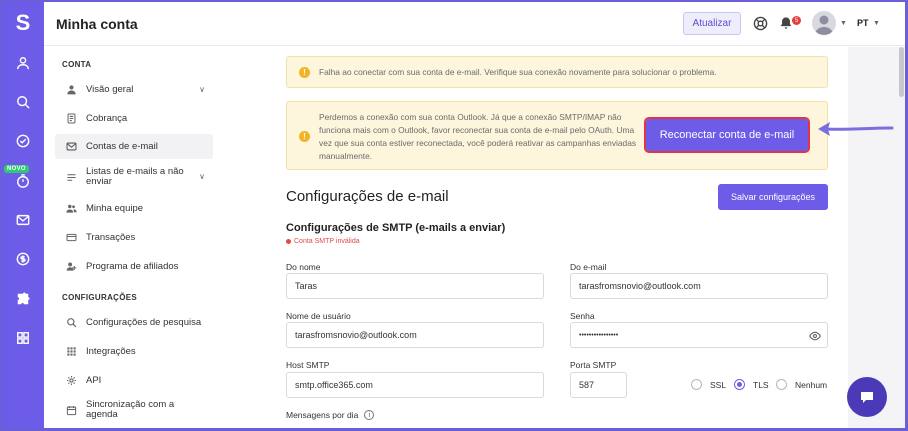  Describe the element at coordinates (761, 384) in the screenshot. I see `radio-label: TLS` at that location.